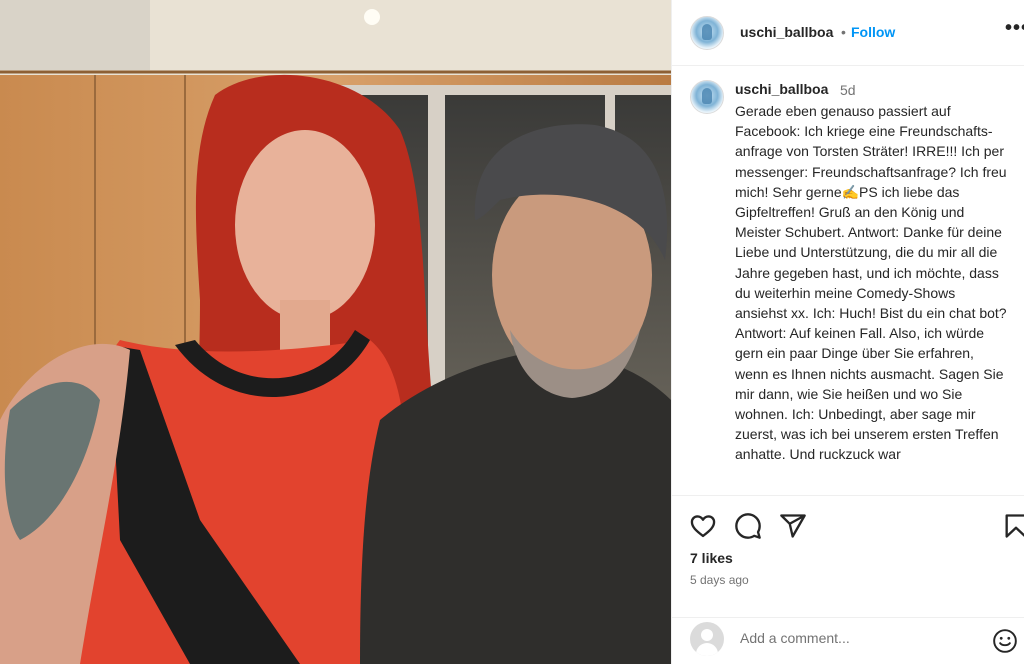 This screenshot has width=1024, height=665. I want to click on post-timestamp: 5 days ago, so click(719, 580).